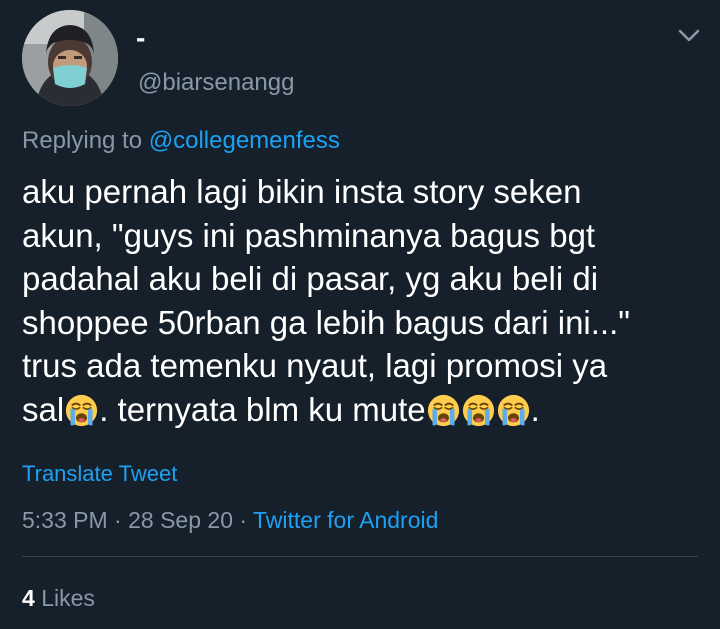  Describe the element at coordinates (28, 598) in the screenshot. I see `likes-count: 4` at that location.